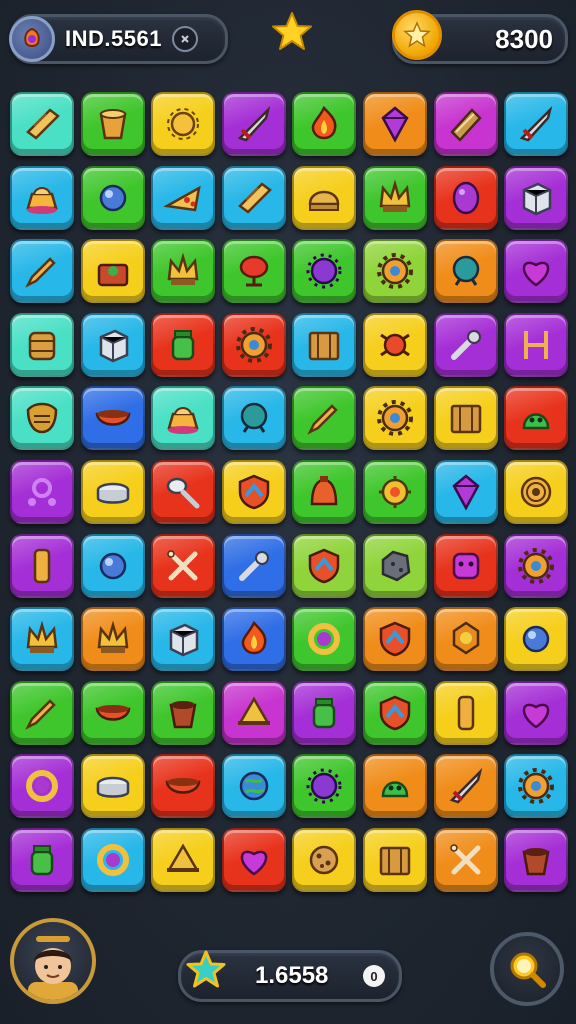 The image size is (576, 1024). I want to click on search-button, so click(527, 969).